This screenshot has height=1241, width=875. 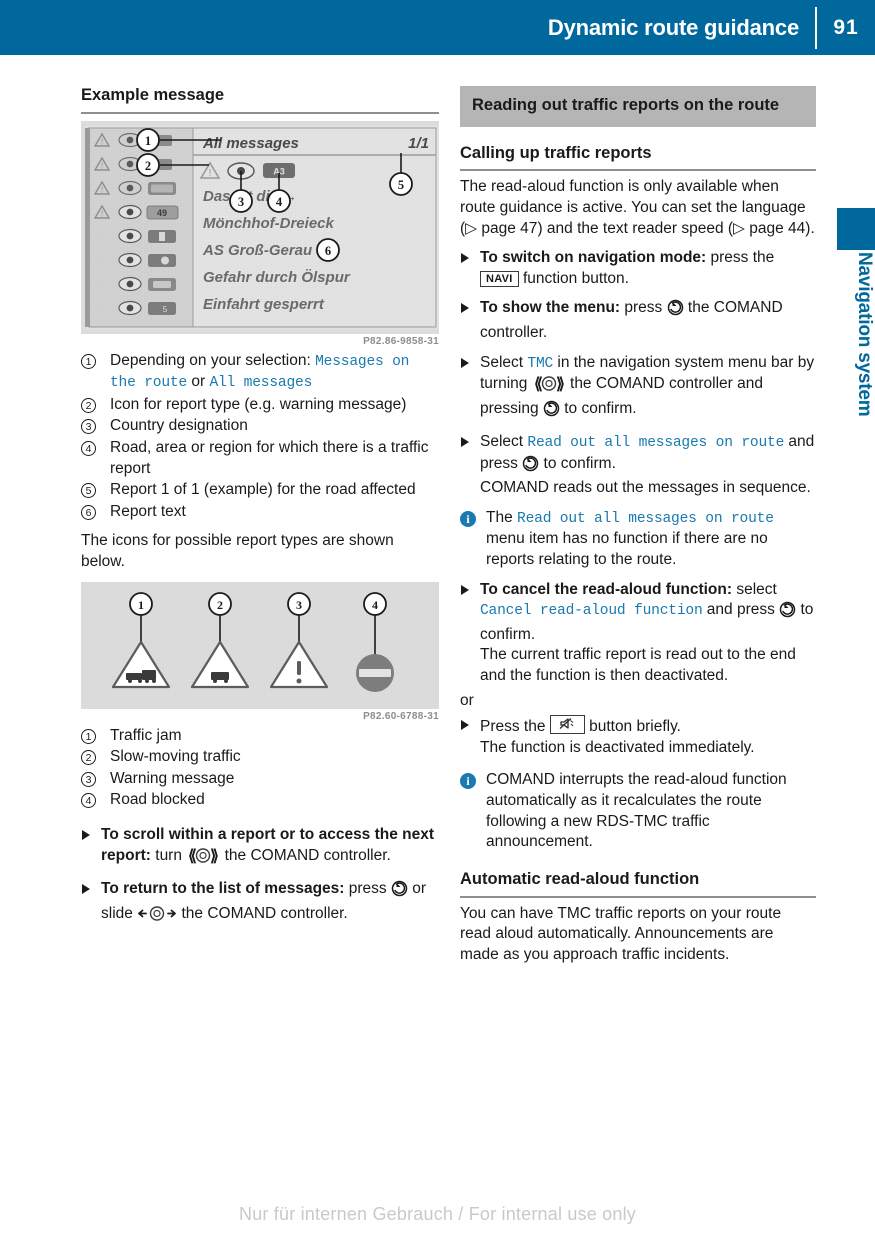 I want to click on icon-strip-mock: 1 2 3 4, so click(x=260, y=645).